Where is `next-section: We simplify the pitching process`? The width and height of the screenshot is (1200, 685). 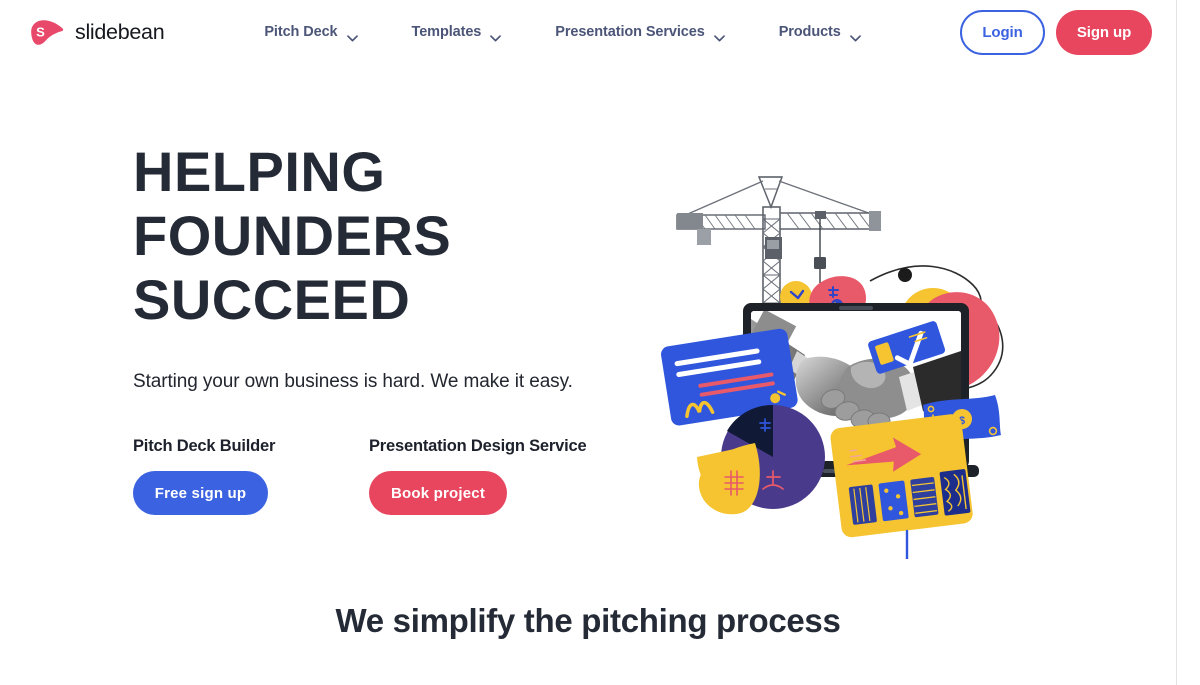 next-section: We simplify the pitching process is located at coordinates (588, 621).